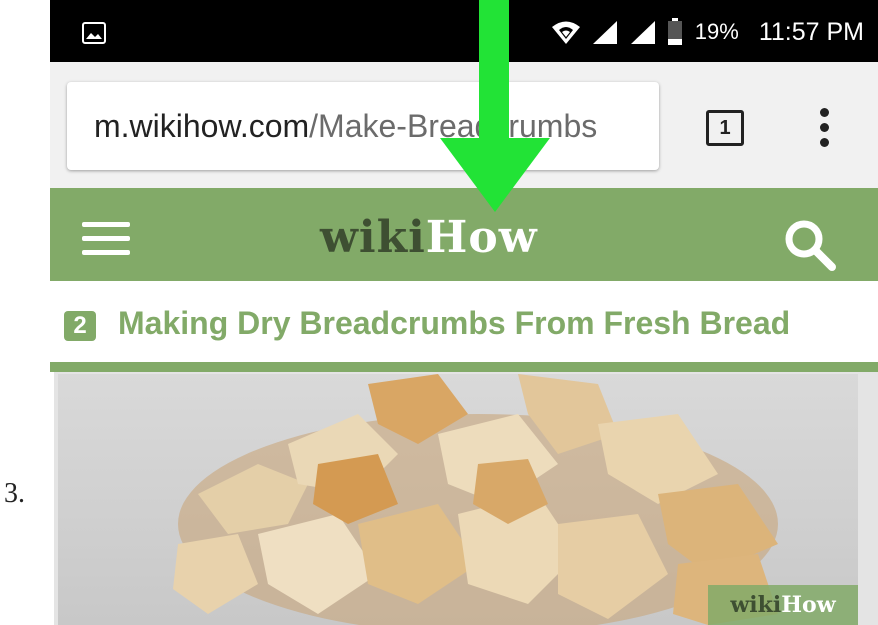  I want to click on wifi-icon, so click(565, 32).